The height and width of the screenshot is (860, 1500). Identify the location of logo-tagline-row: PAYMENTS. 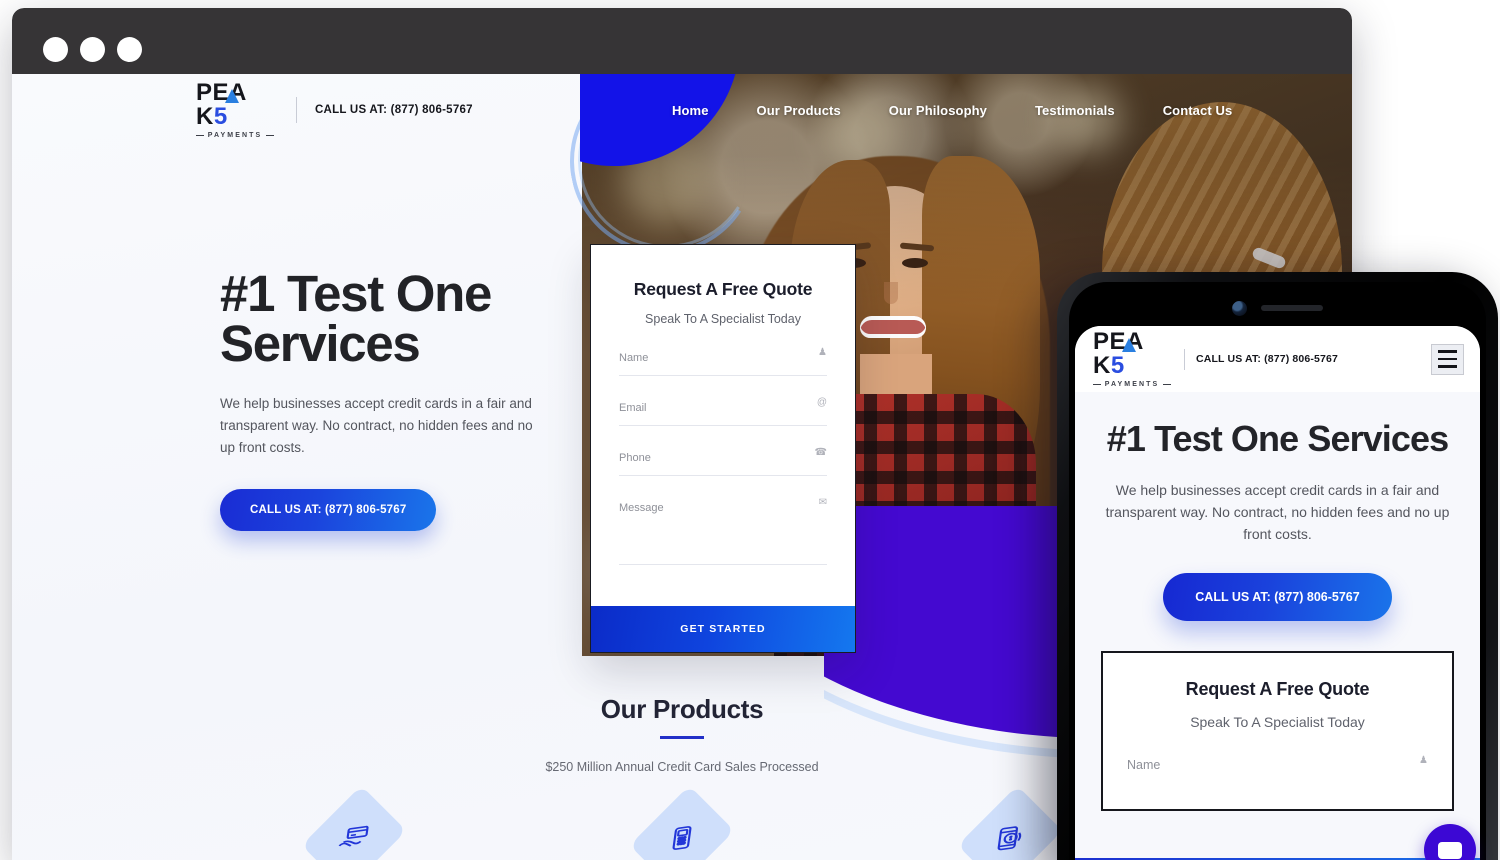
(235, 135).